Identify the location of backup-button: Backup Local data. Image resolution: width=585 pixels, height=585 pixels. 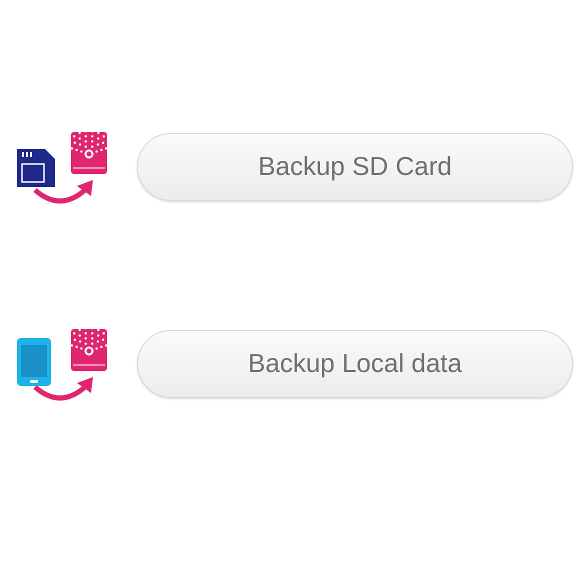
(355, 364).